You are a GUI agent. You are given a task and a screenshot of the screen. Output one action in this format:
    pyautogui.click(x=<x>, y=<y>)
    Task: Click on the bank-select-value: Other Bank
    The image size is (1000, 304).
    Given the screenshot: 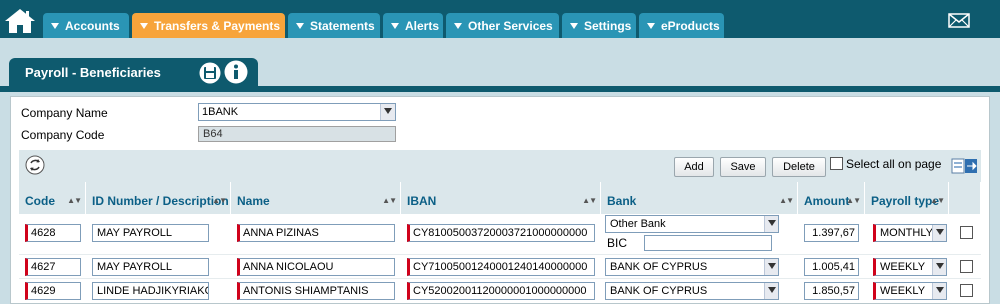 What is the action you would take?
    pyautogui.click(x=638, y=224)
    